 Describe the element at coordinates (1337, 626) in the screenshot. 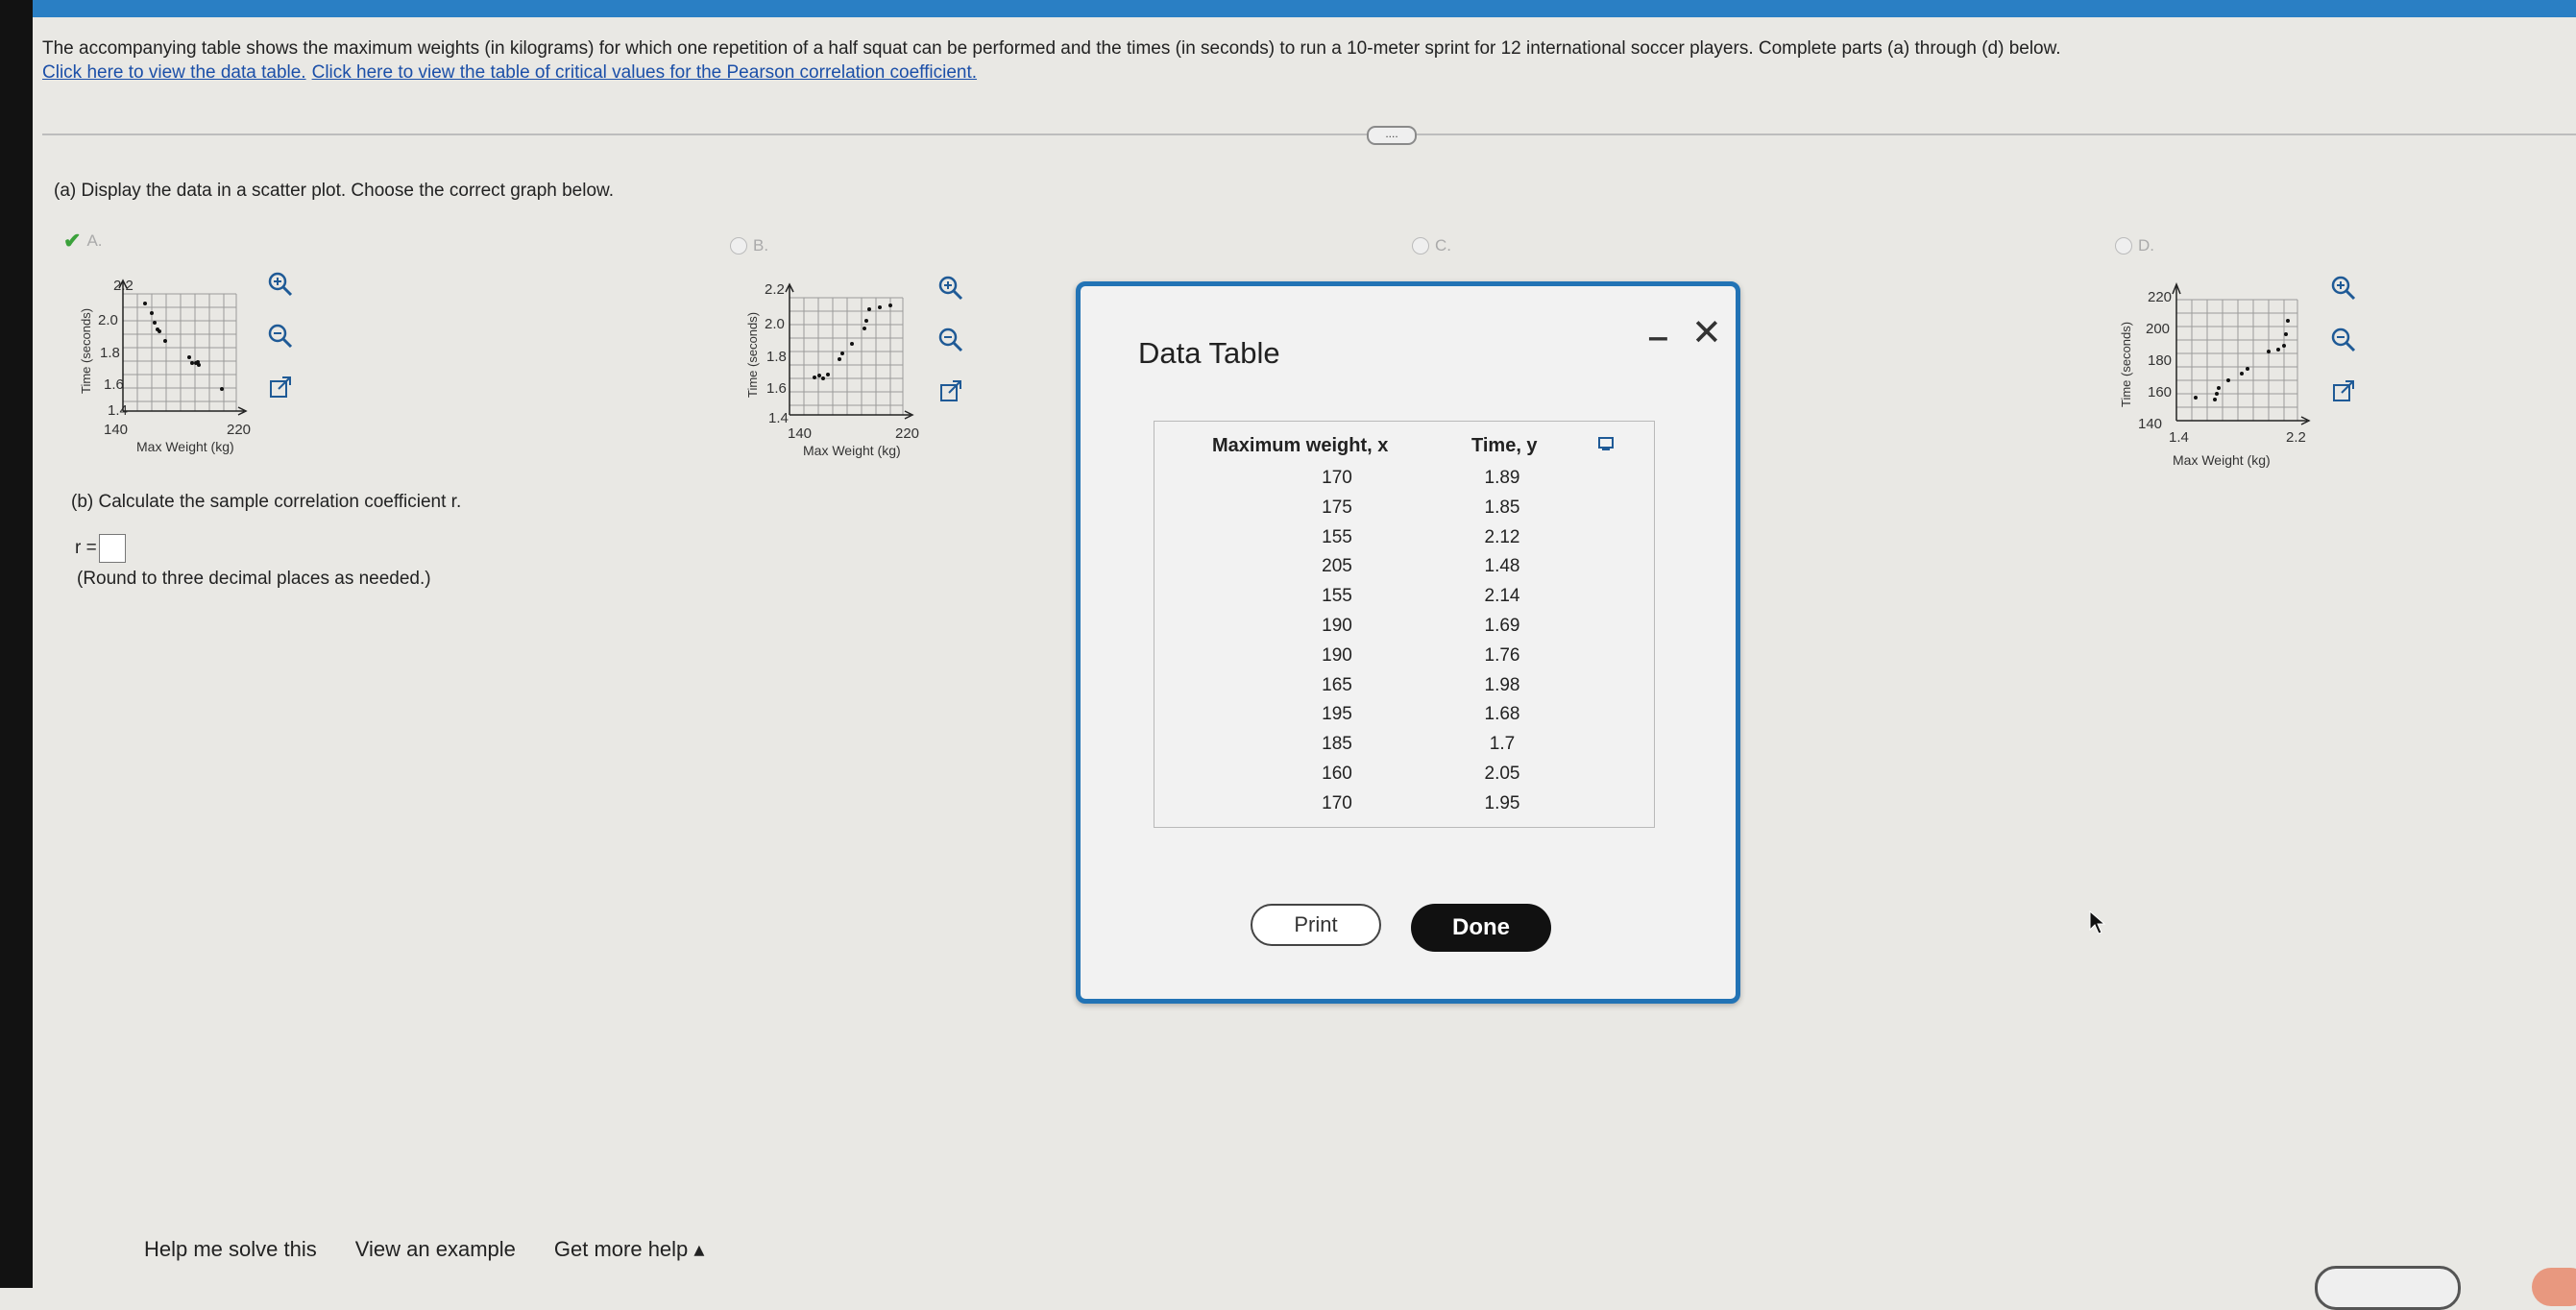

I see `cell-max-weight: 190` at that location.